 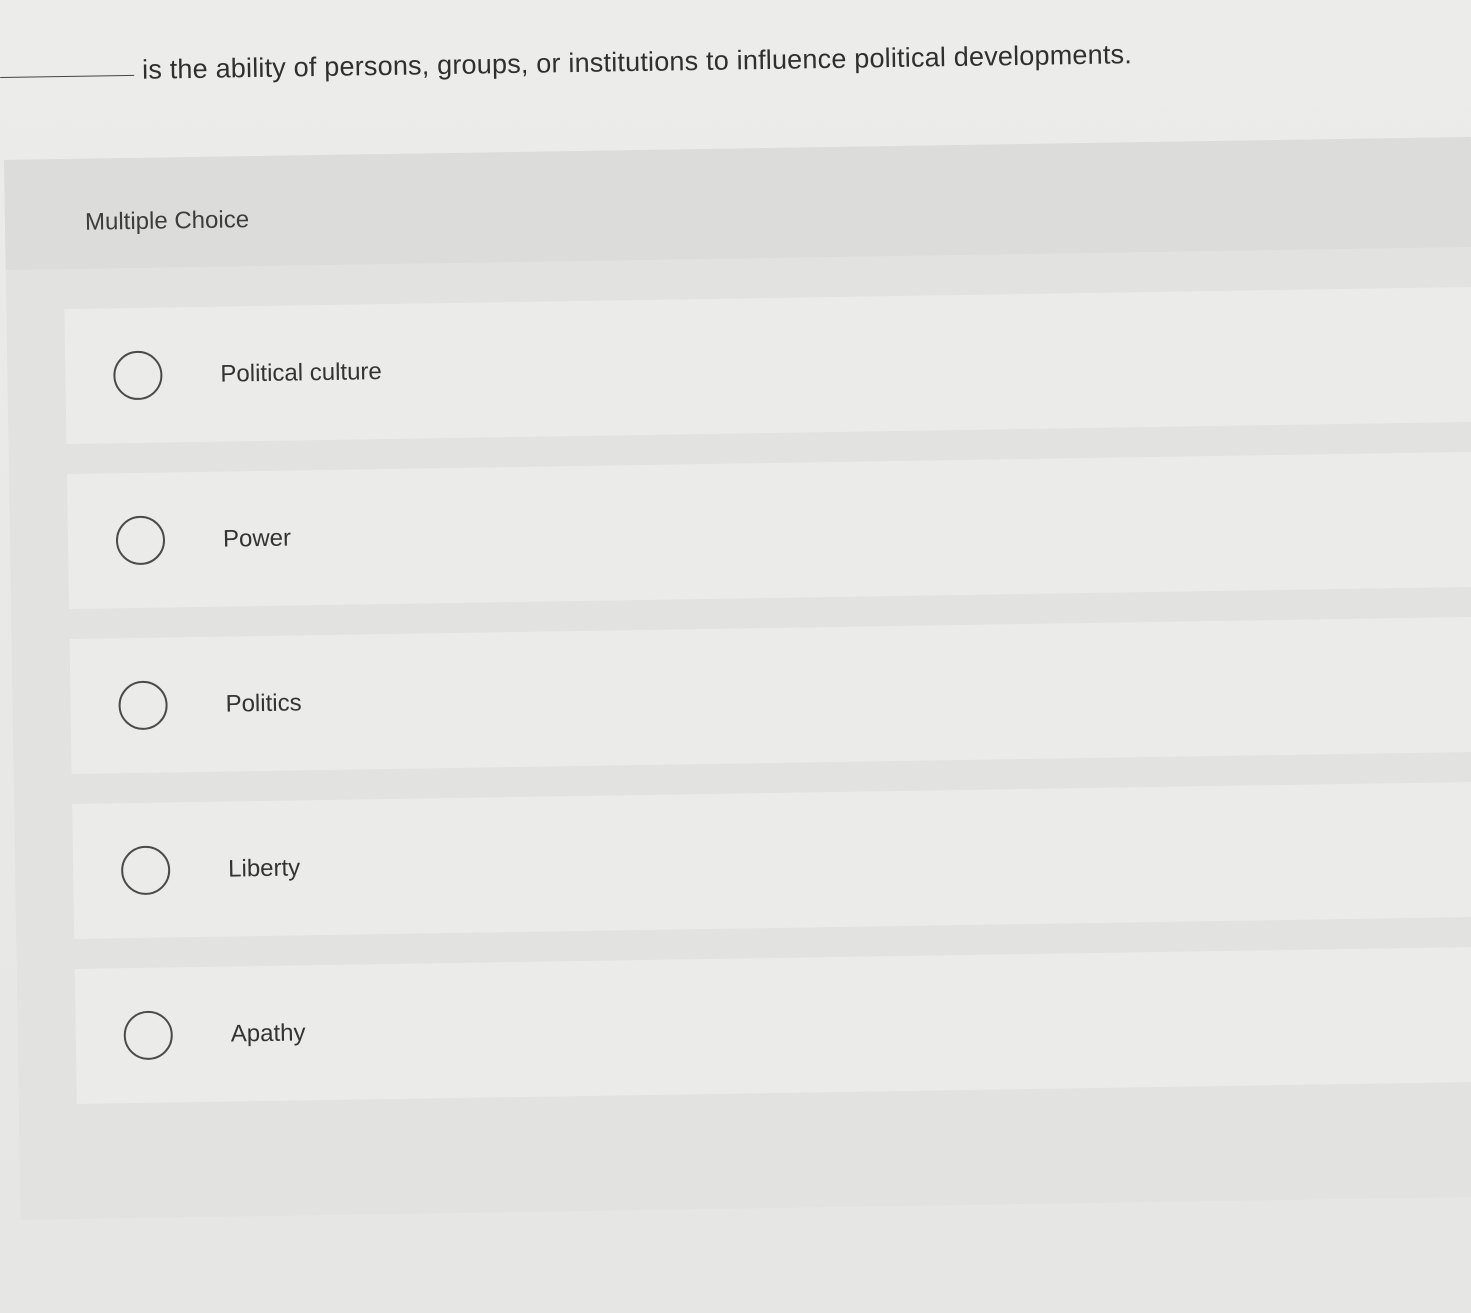 I want to click on panel-header: Multiple Choice, so click(x=737, y=203).